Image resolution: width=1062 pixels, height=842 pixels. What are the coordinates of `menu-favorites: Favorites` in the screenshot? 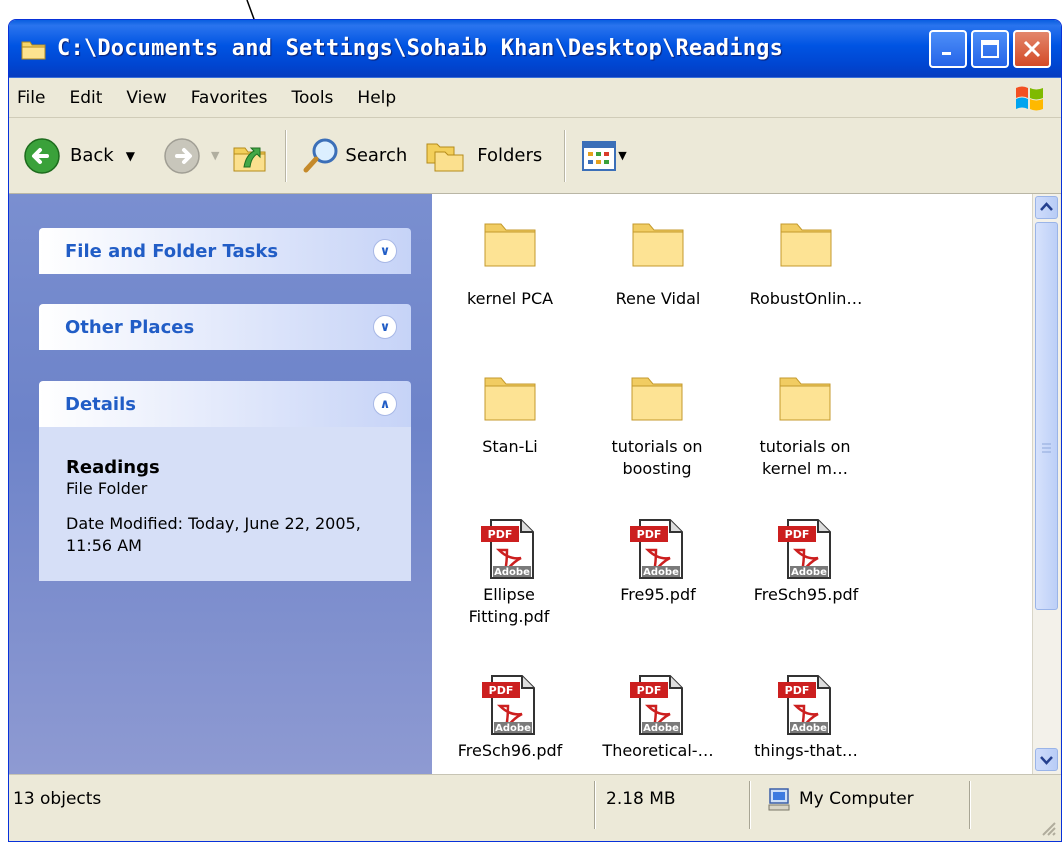 It's located at (233, 98).